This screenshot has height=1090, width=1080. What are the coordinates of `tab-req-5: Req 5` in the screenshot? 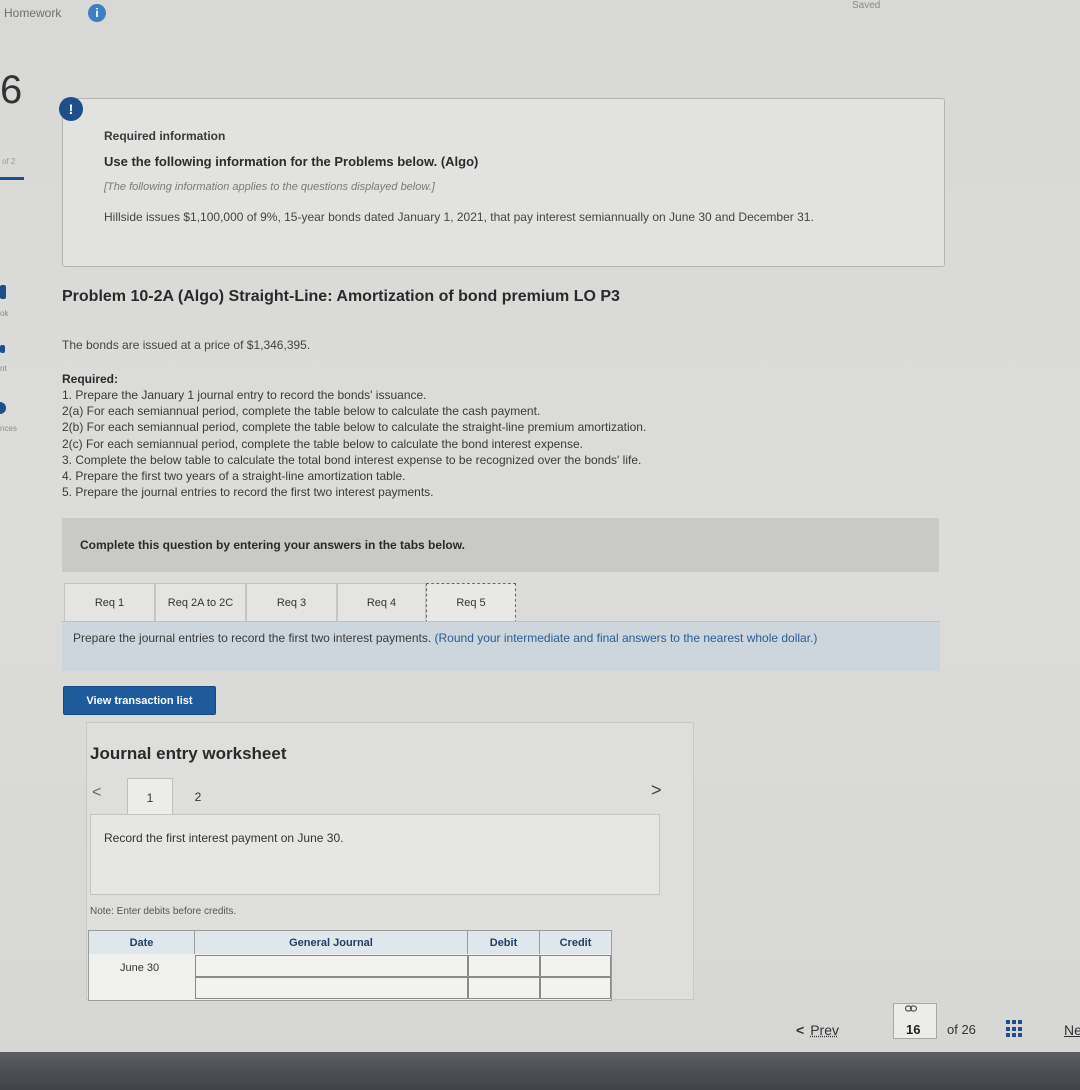 It's located at (471, 603).